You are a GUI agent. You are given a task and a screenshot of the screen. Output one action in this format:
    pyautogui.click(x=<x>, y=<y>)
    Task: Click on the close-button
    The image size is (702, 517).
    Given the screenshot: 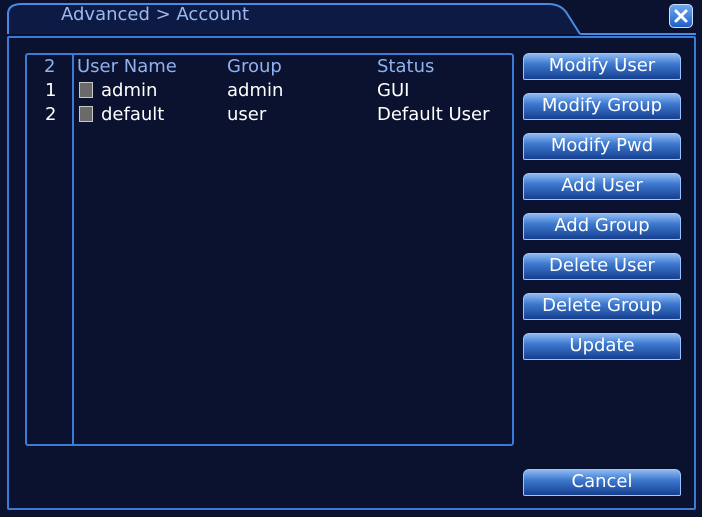 What is the action you would take?
    pyautogui.click(x=681, y=16)
    